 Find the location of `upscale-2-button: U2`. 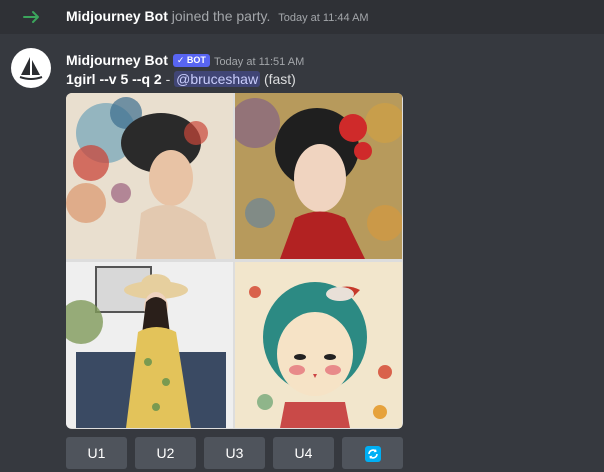

upscale-2-button: U2 is located at coordinates (165, 453).